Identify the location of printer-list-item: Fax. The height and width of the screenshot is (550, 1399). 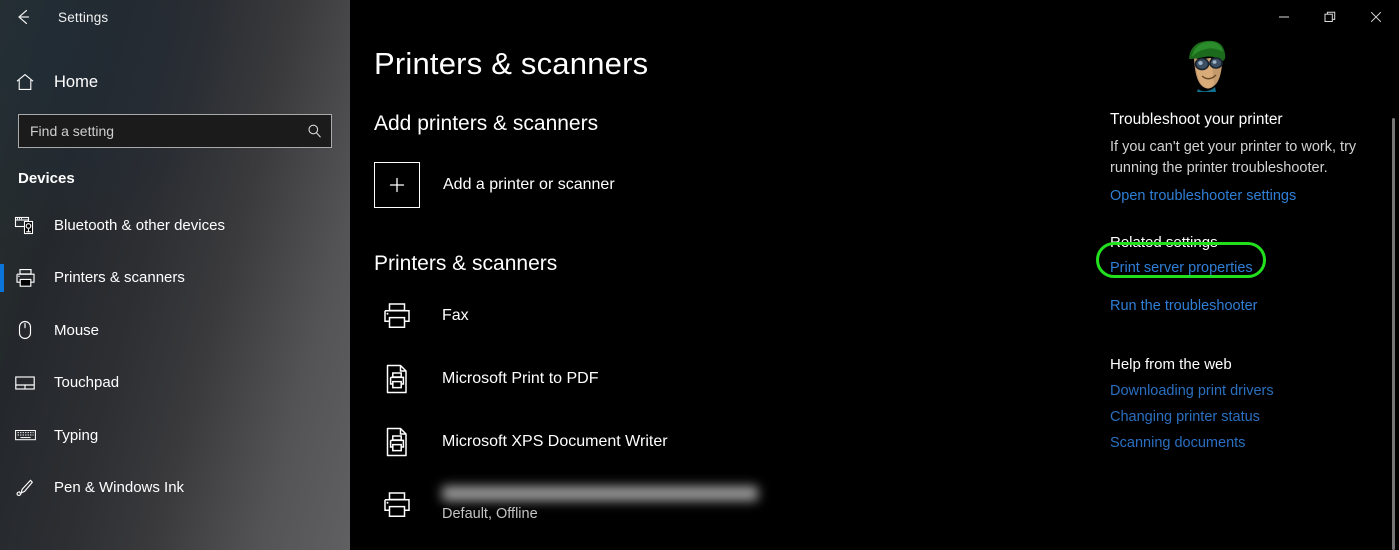
(742, 315).